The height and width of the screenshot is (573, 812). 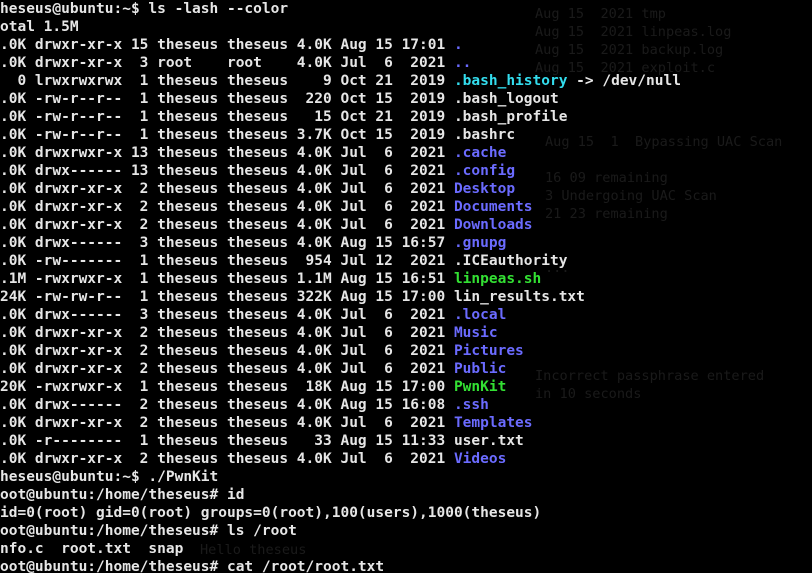 I want to click on directory-name: Music, so click(x=475, y=333).